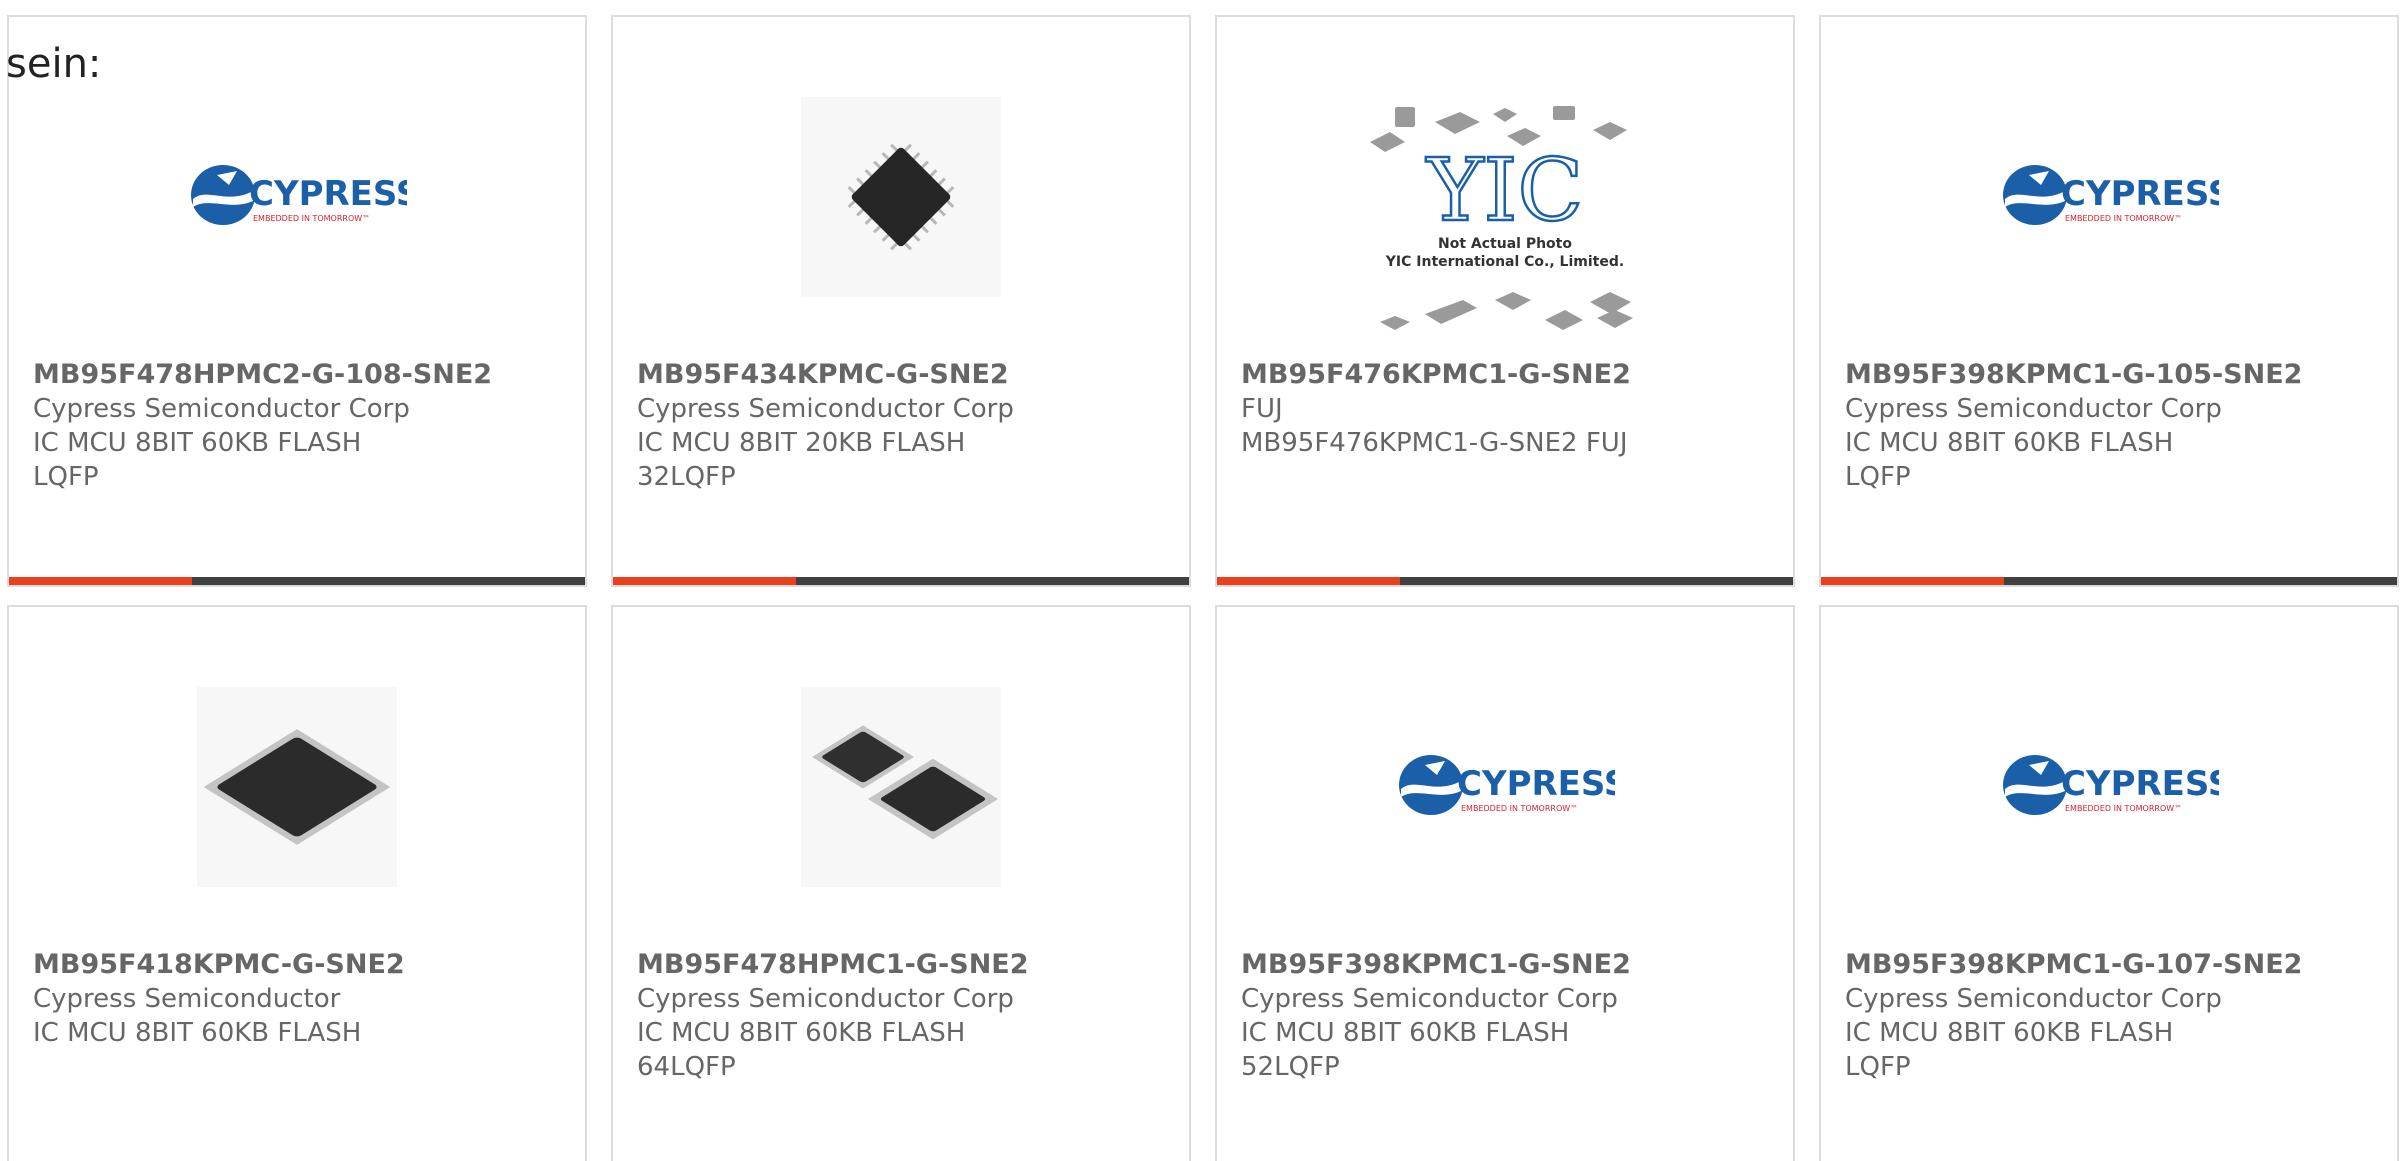  I want to click on part-number: MB95F398KPMC1-G-105-SNE2, so click(2109, 375).